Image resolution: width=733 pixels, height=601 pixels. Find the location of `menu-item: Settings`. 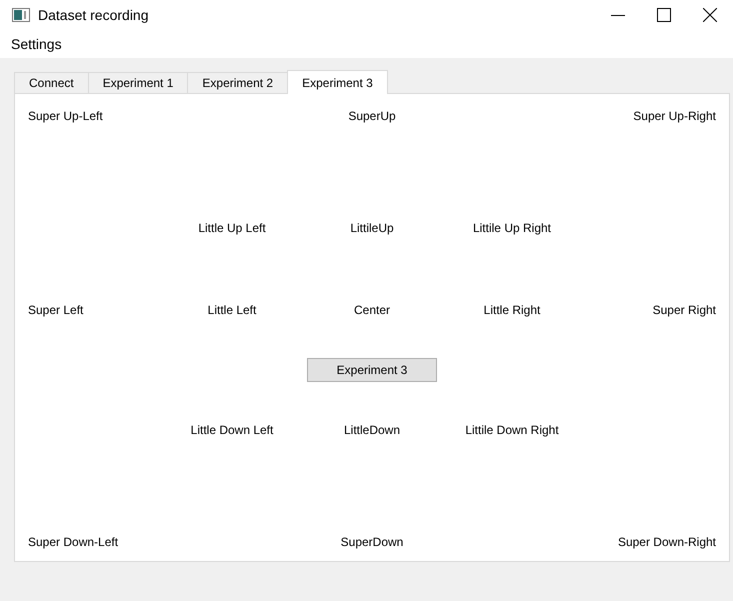

menu-item: Settings is located at coordinates (36, 44).